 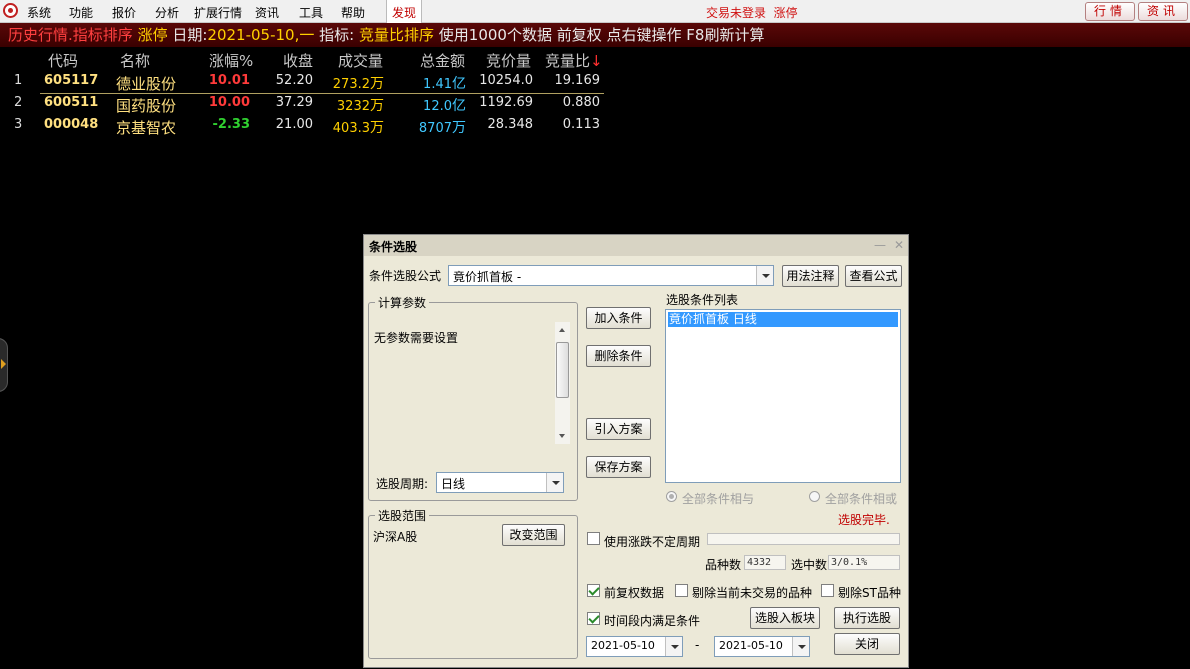 What do you see at coordinates (294, 80) in the screenshot?
I see `cell-close: 52.20` at bounding box center [294, 80].